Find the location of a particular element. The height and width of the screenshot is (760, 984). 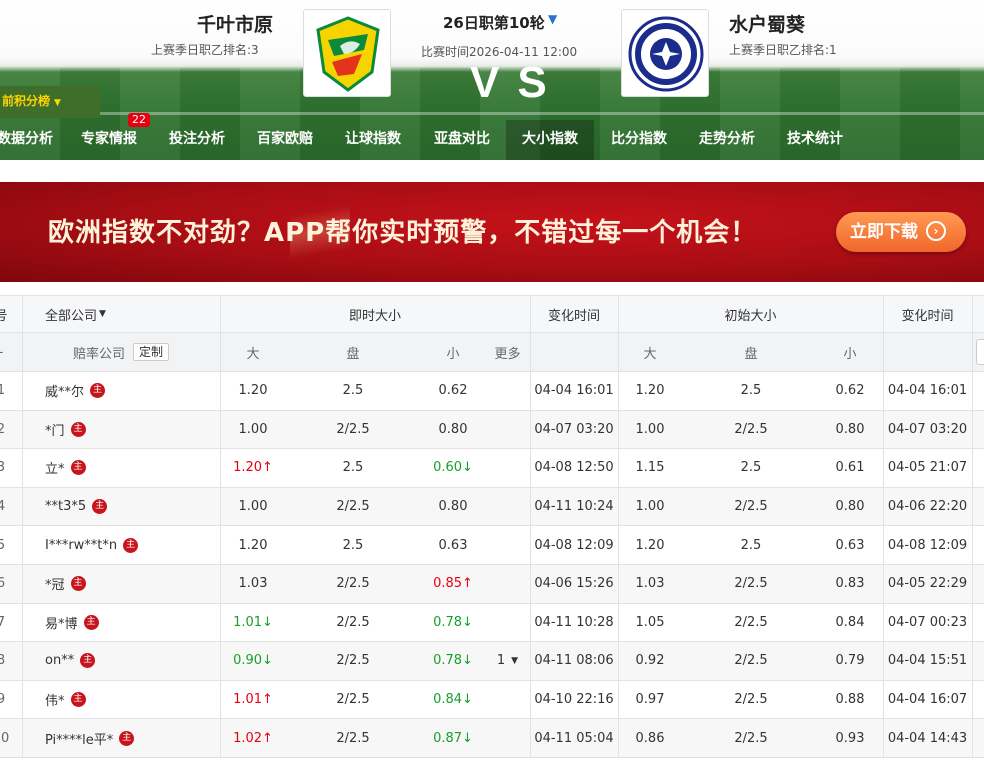

company-name: 威**尔 is located at coordinates (64, 390).